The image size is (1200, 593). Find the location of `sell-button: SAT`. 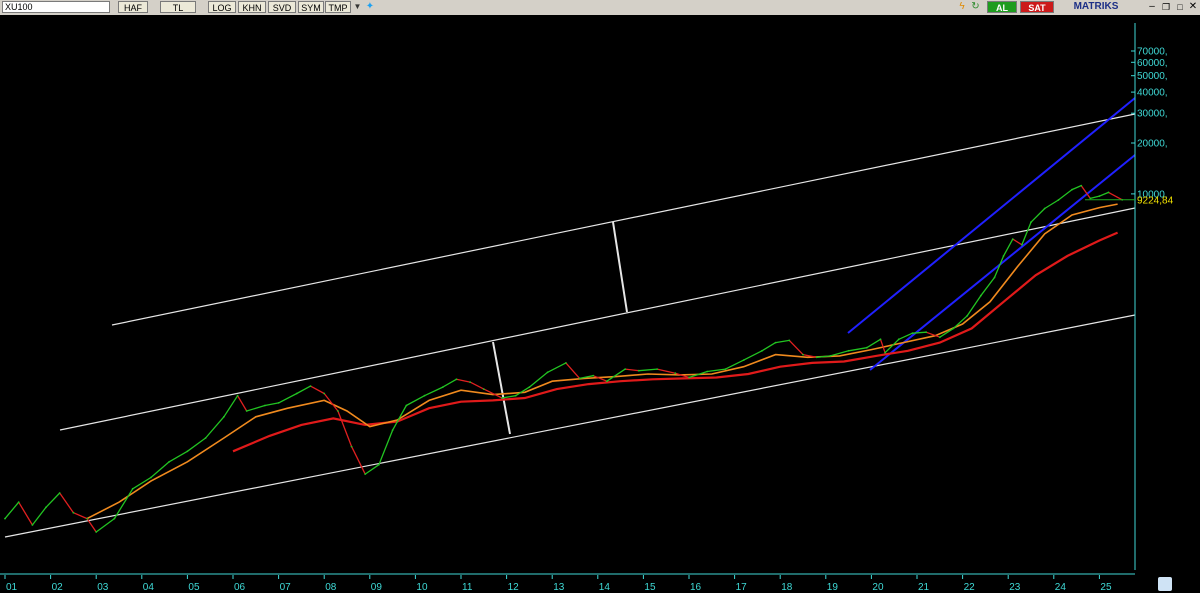

sell-button: SAT is located at coordinates (1037, 7).